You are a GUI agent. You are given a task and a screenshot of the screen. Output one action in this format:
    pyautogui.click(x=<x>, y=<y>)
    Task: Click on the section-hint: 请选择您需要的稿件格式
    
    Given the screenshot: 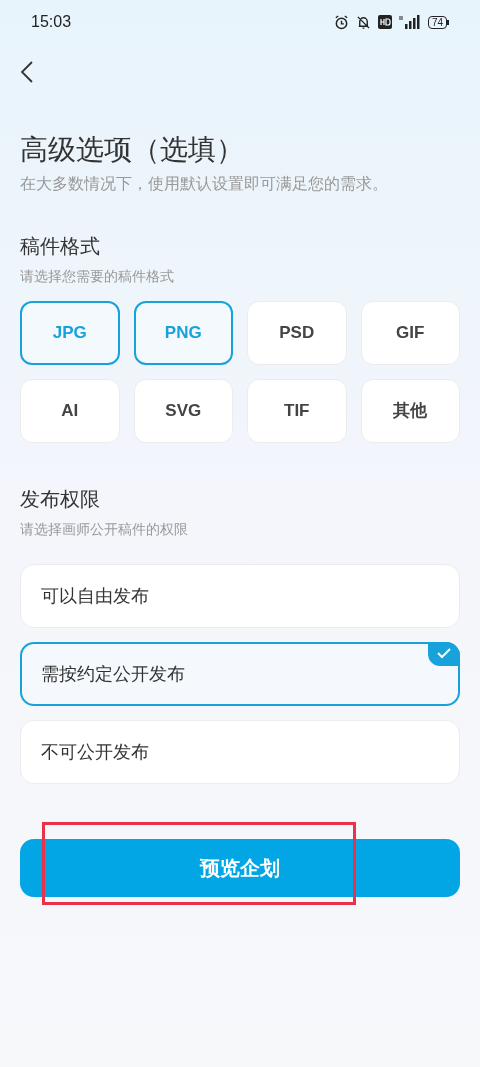 What is the action you would take?
    pyautogui.click(x=97, y=276)
    